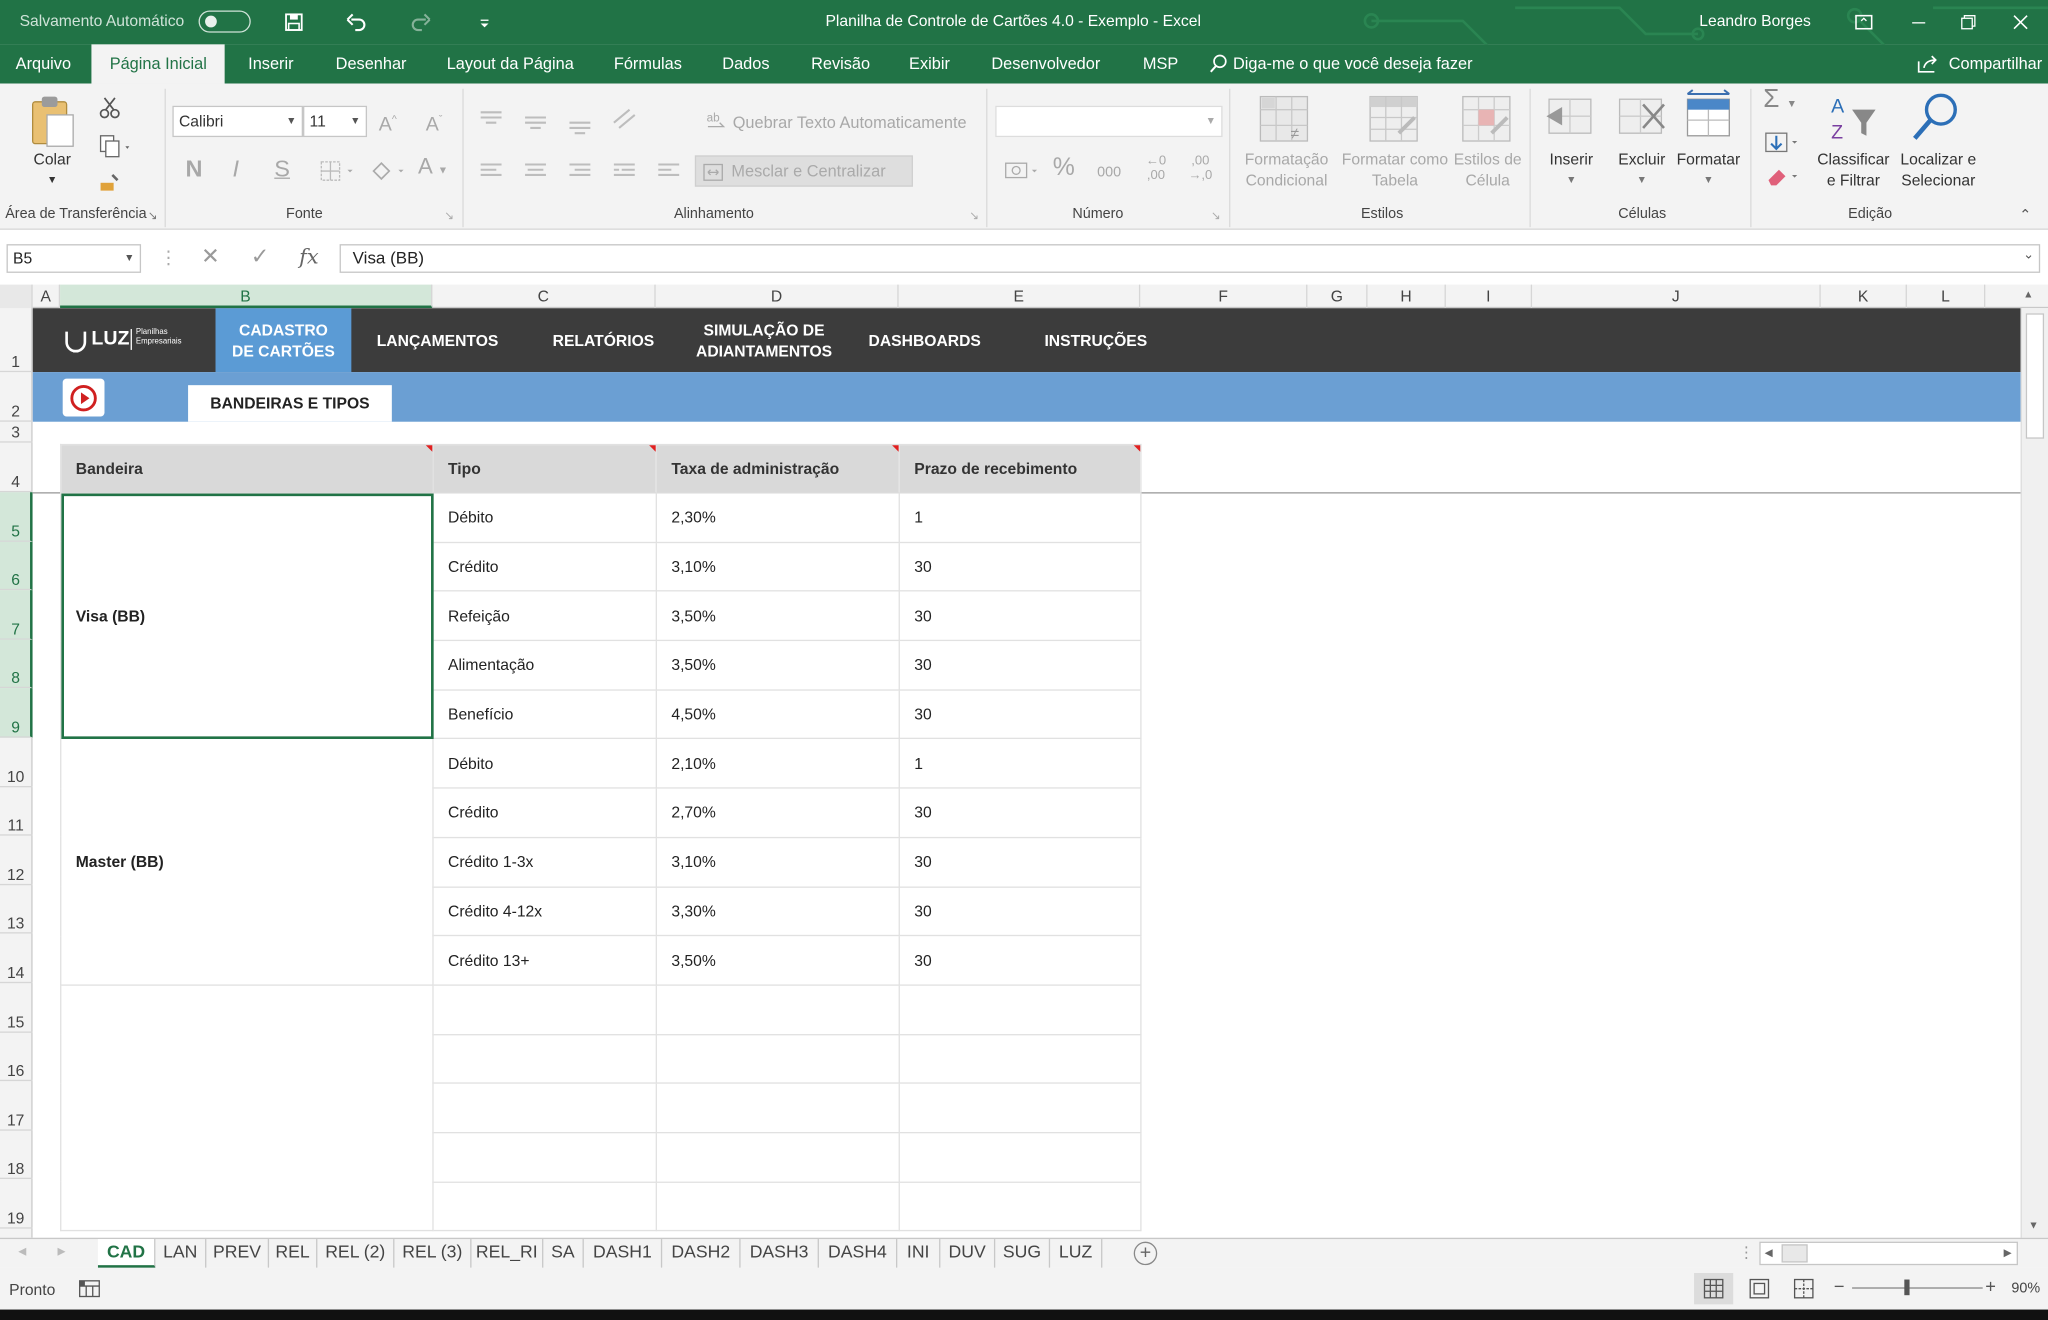  Describe the element at coordinates (1853, 170) in the screenshot. I see `sort-filter-button: Classificar e Filtrar` at that location.